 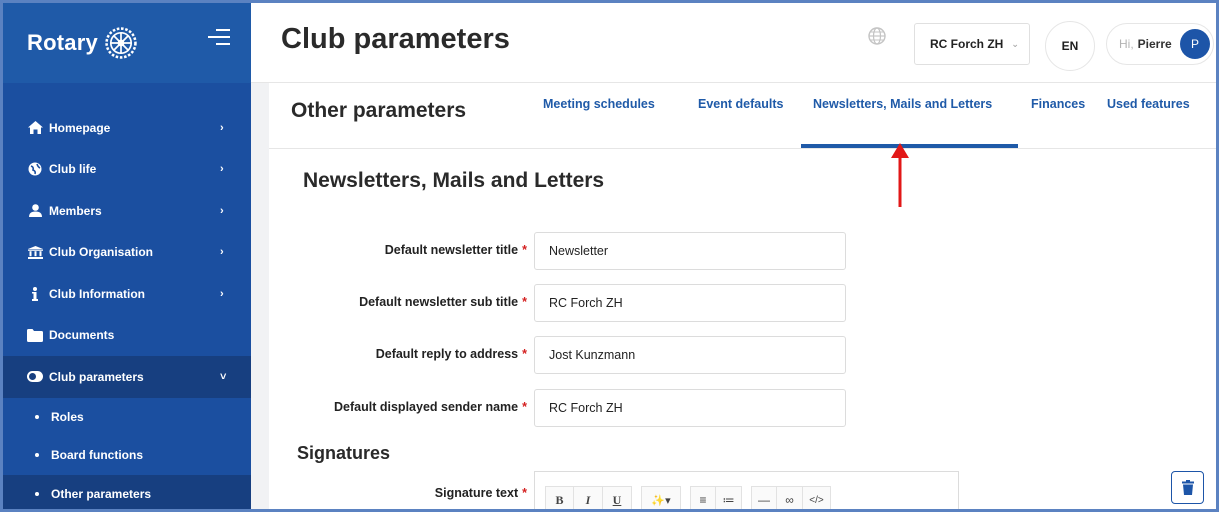 What do you see at coordinates (75, 210) in the screenshot?
I see `sidebar-item-label: Members` at bounding box center [75, 210].